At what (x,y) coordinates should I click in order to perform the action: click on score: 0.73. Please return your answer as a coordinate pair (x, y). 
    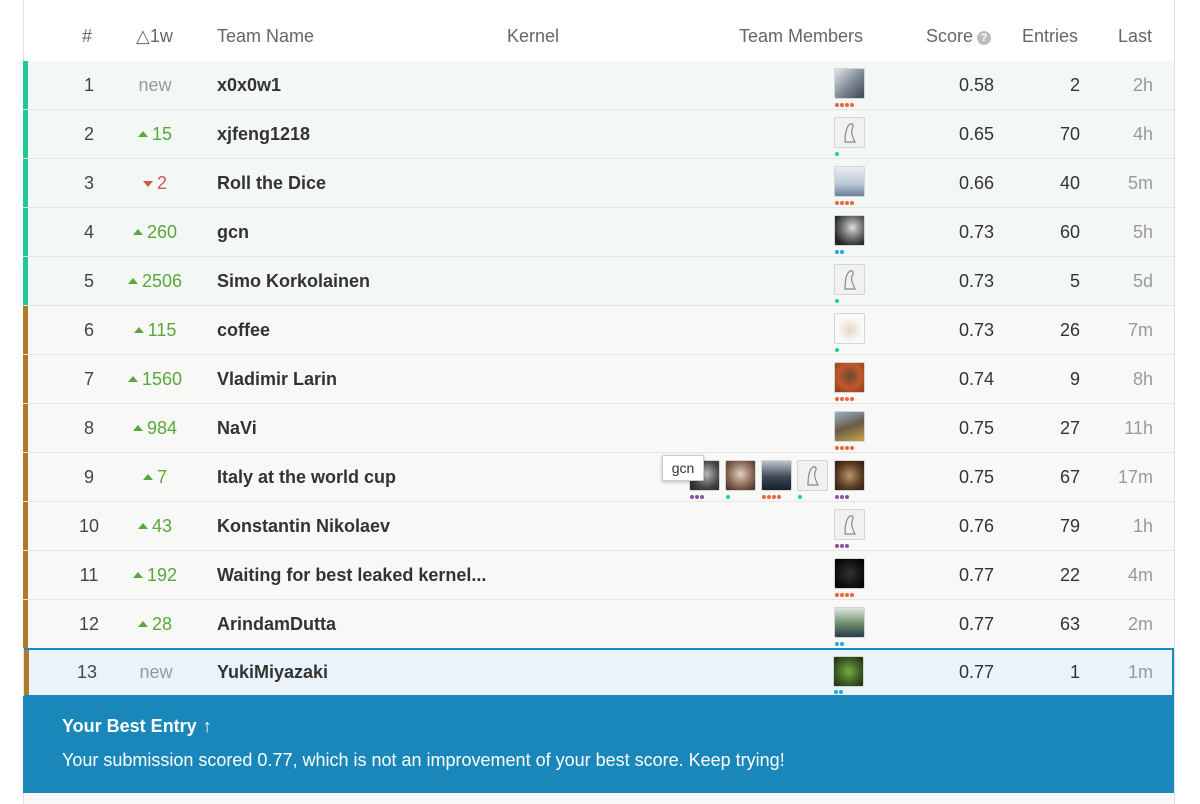
    Looking at the image, I should click on (976, 330).